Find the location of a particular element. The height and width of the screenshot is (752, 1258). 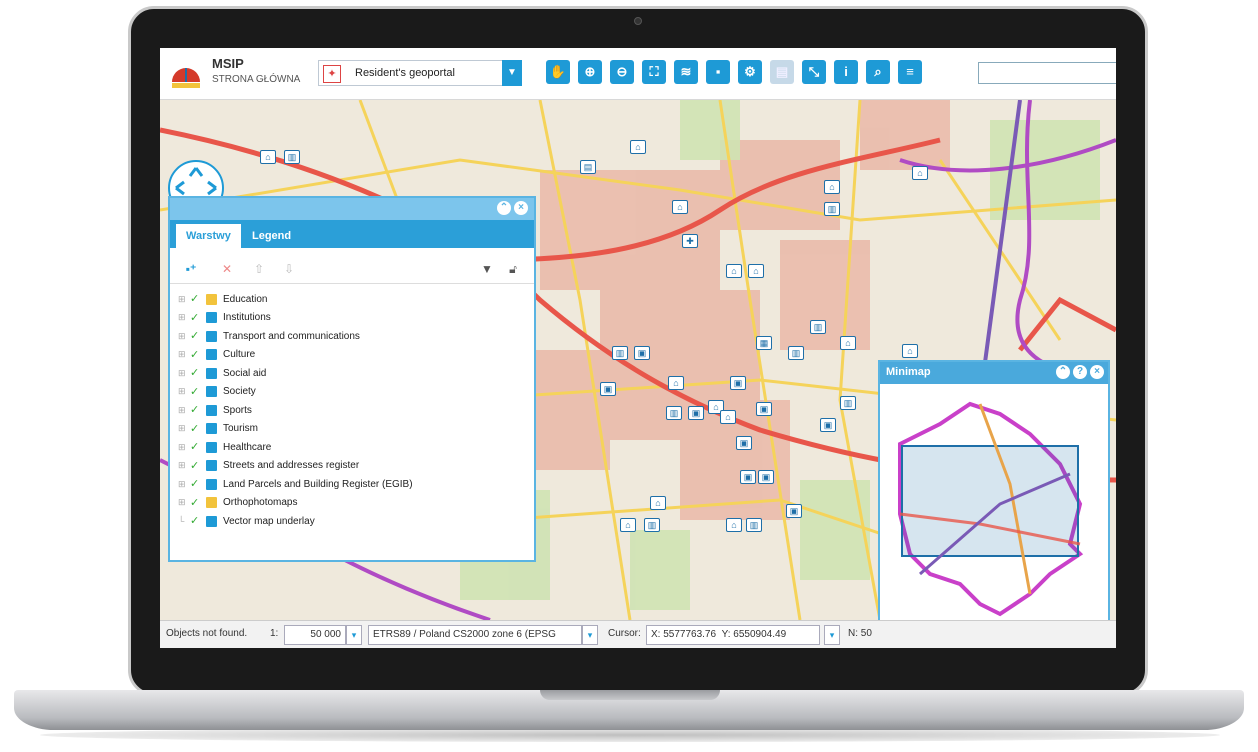

search-input is located at coordinates (1047, 73).